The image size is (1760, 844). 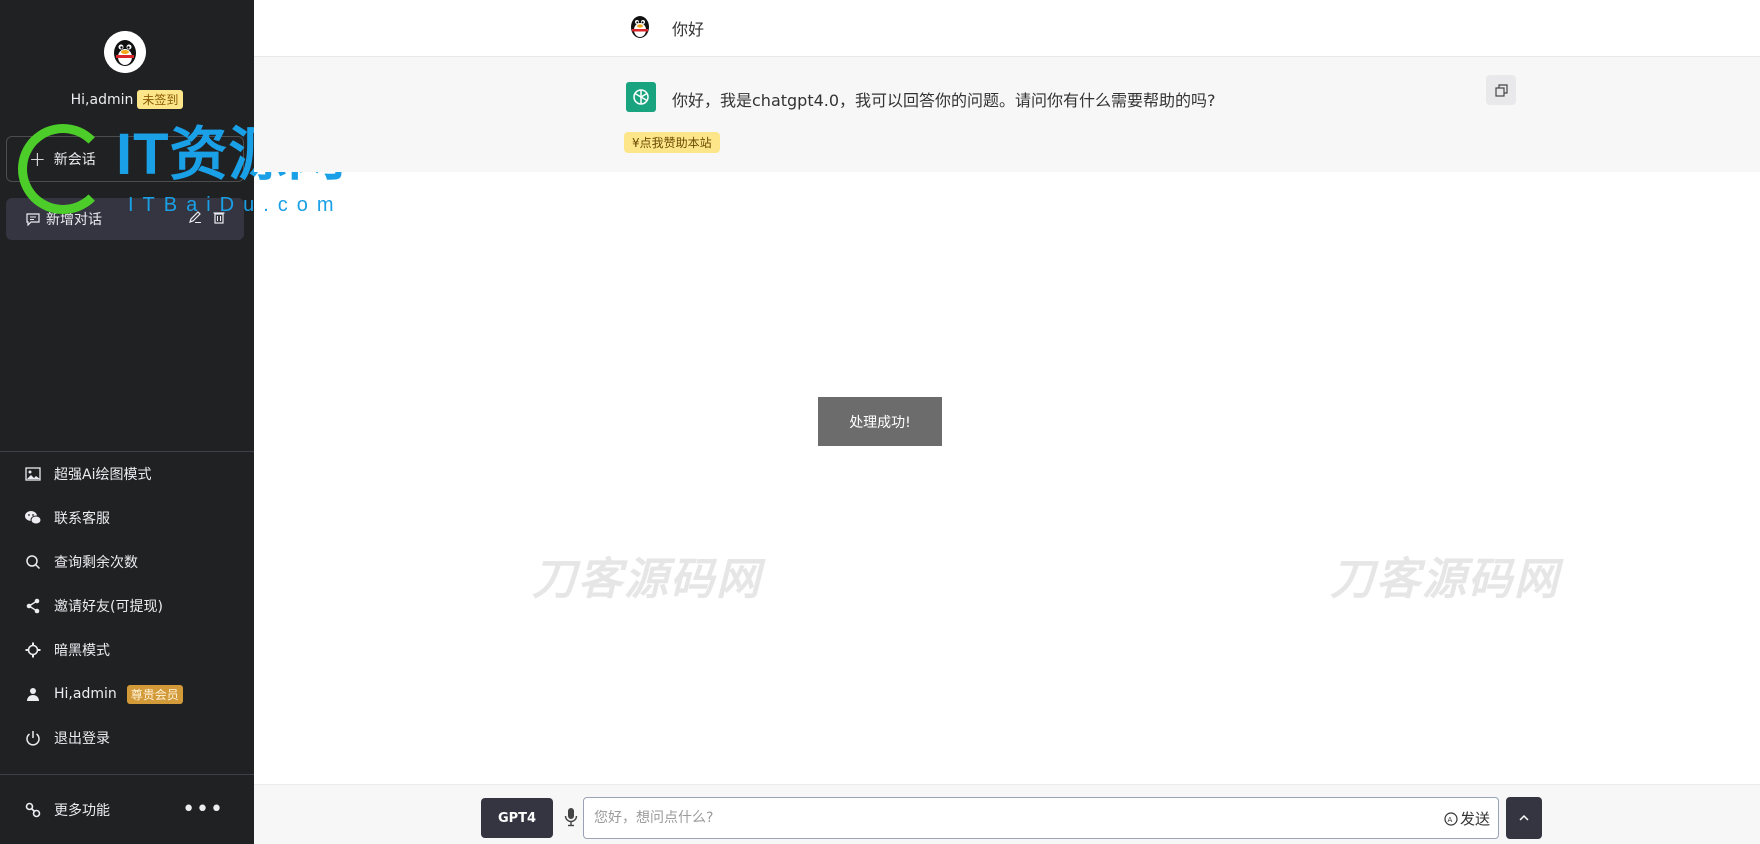 What do you see at coordinates (1007, 28) in the screenshot?
I see `user-message-row: 你好` at bounding box center [1007, 28].